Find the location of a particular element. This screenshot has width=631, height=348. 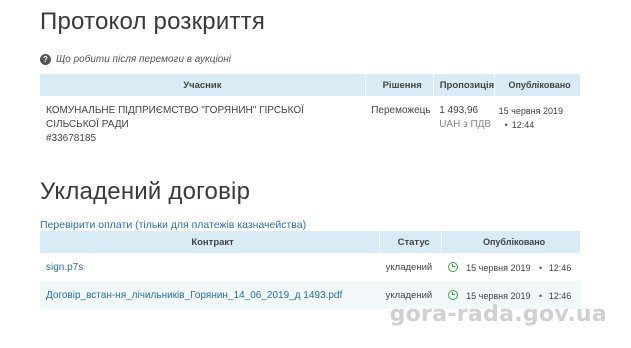

contract-title: Укладений договір is located at coordinates (145, 191).